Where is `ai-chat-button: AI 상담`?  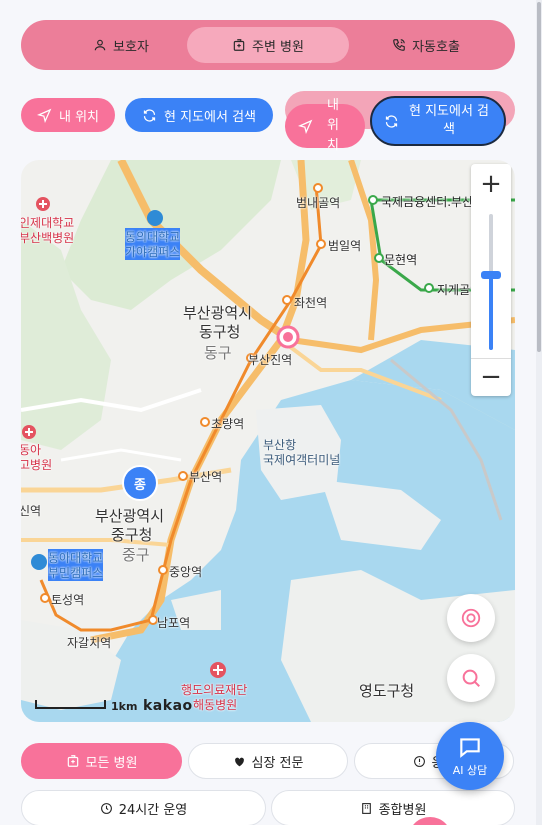 ai-chat-button: AI 상담 is located at coordinates (470, 756).